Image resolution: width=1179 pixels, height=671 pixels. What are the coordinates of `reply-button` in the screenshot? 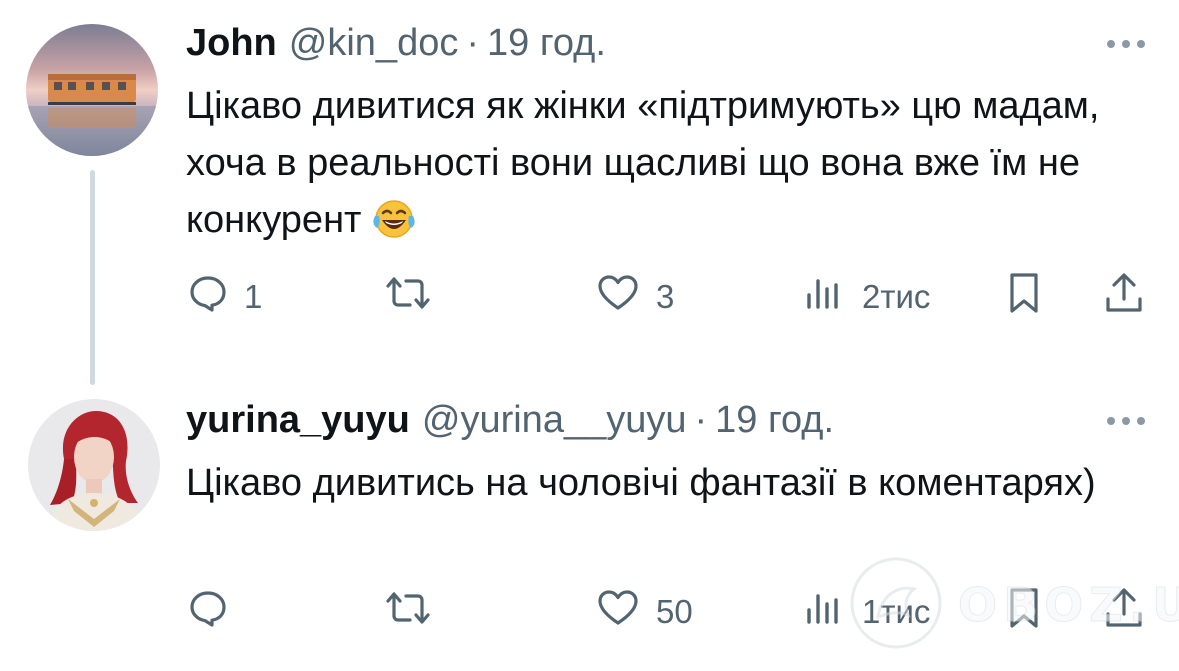 It's located at (216, 612).